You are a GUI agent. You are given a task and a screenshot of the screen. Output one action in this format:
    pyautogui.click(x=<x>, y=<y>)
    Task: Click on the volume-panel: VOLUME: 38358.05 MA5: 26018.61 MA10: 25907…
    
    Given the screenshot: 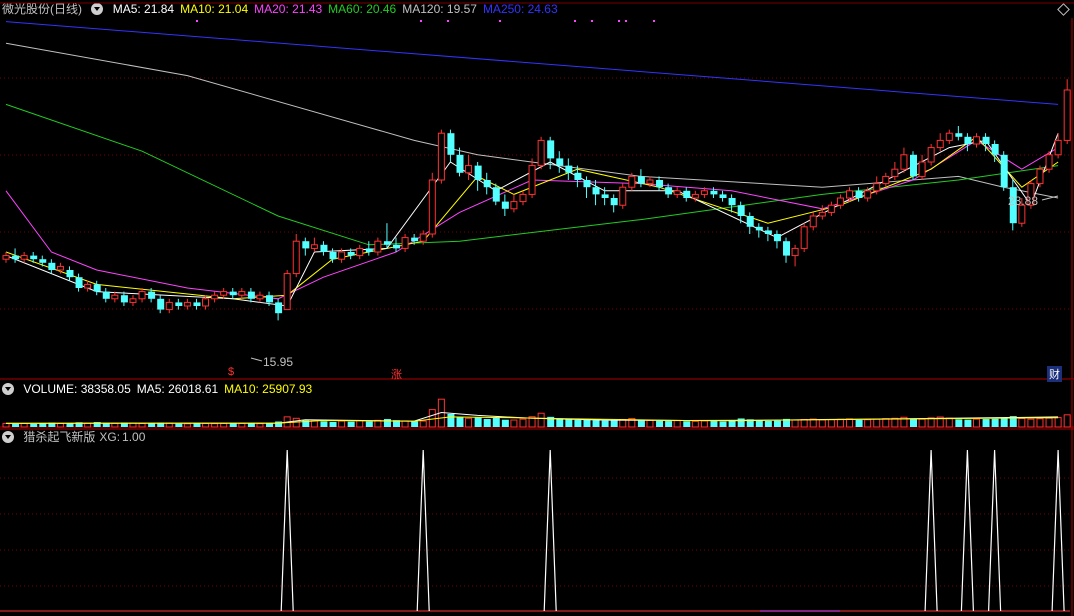 What is the action you would take?
    pyautogui.click(x=537, y=404)
    